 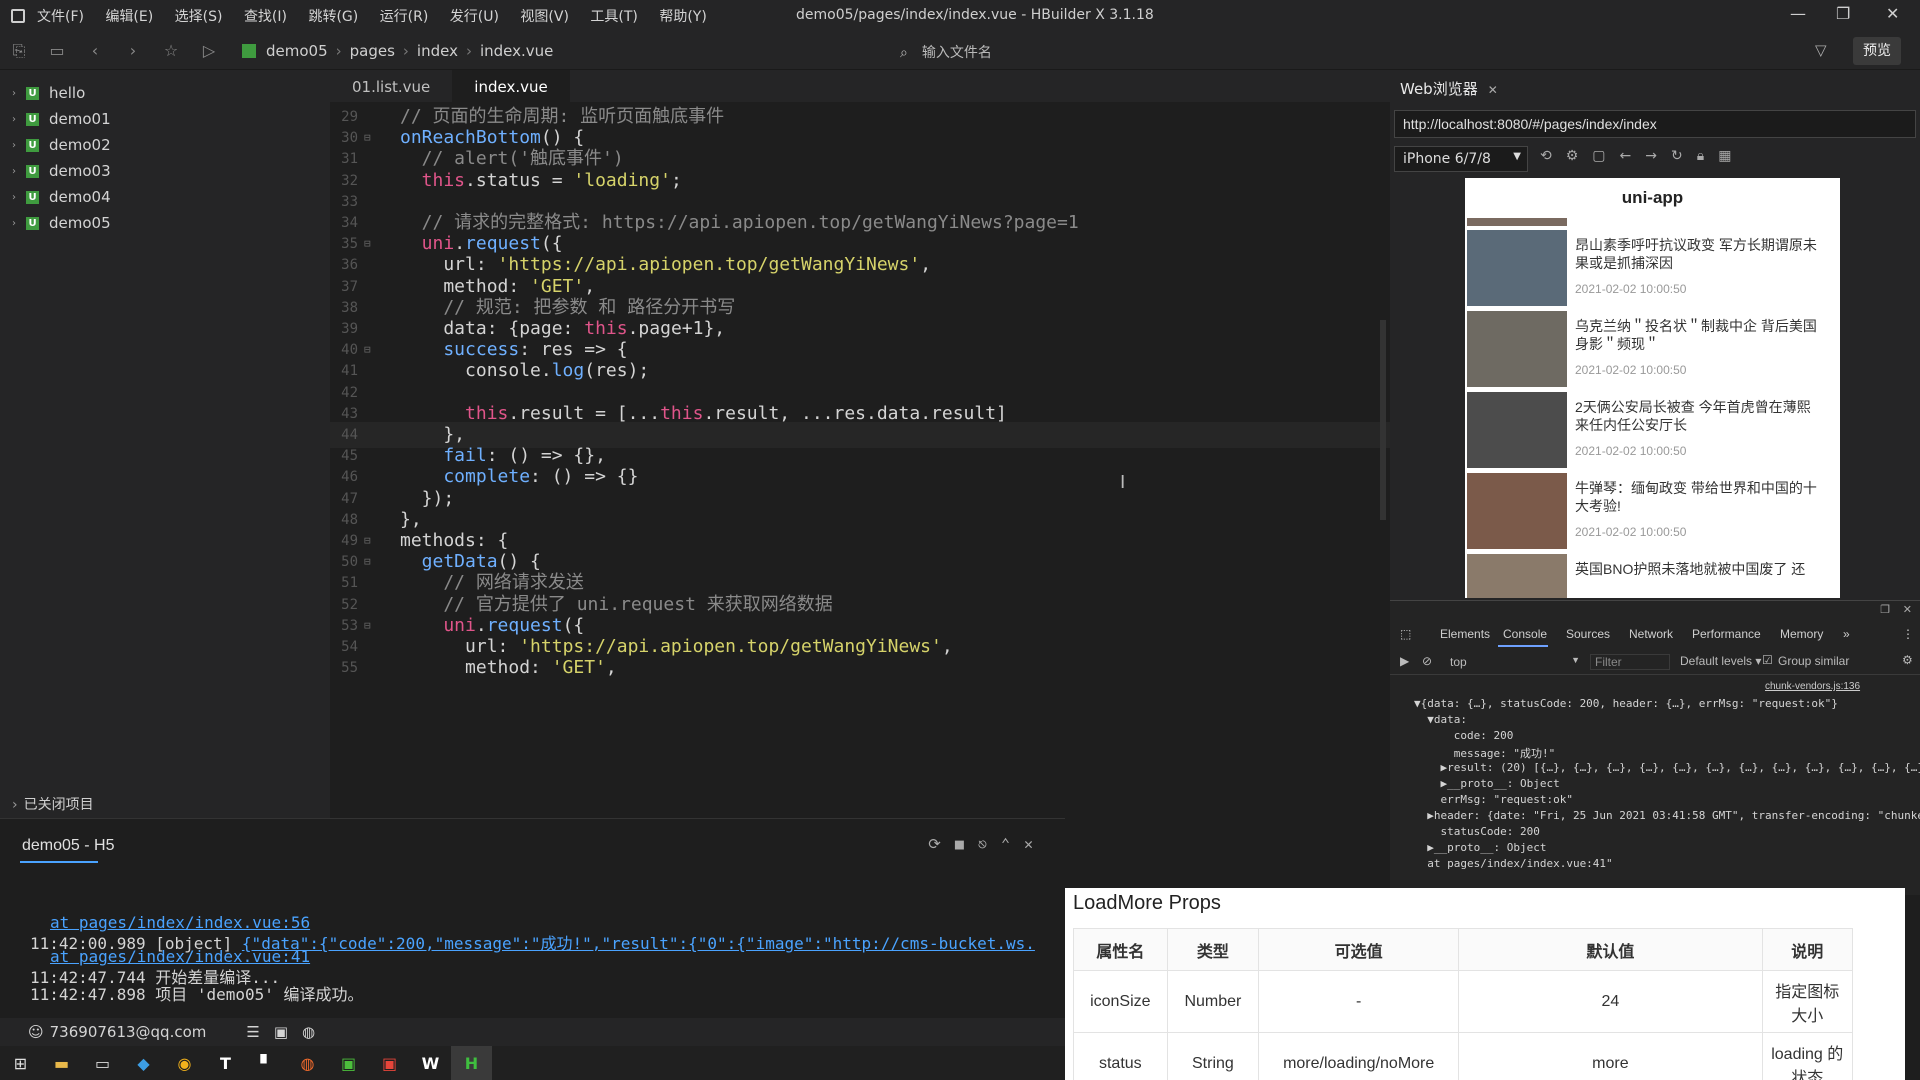 What do you see at coordinates (165, 93) in the screenshot?
I see `project-item-hello: › Uhello` at bounding box center [165, 93].